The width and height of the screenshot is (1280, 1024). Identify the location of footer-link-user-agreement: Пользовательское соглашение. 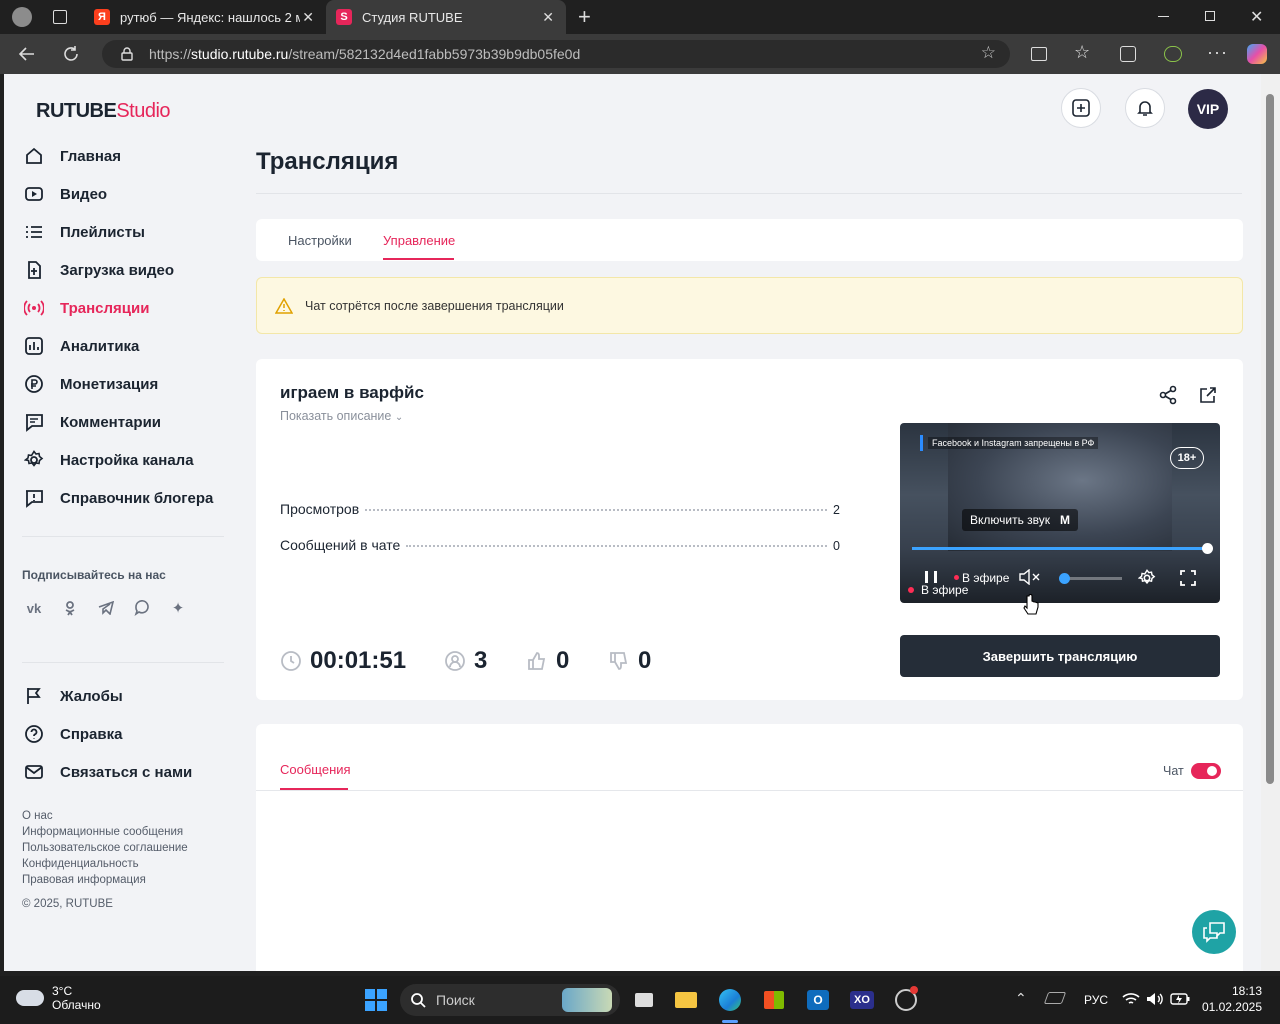
(105, 848).